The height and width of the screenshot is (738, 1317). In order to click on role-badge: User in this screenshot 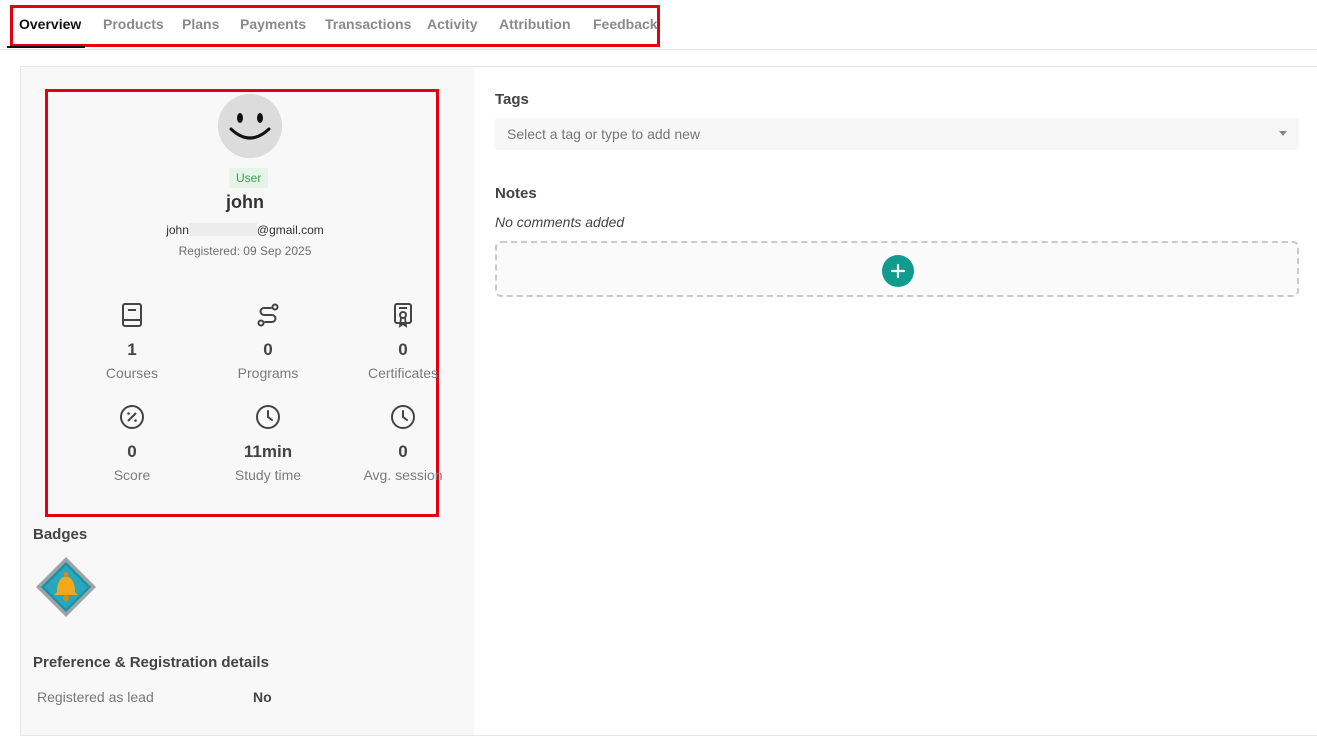, I will do `click(249, 178)`.